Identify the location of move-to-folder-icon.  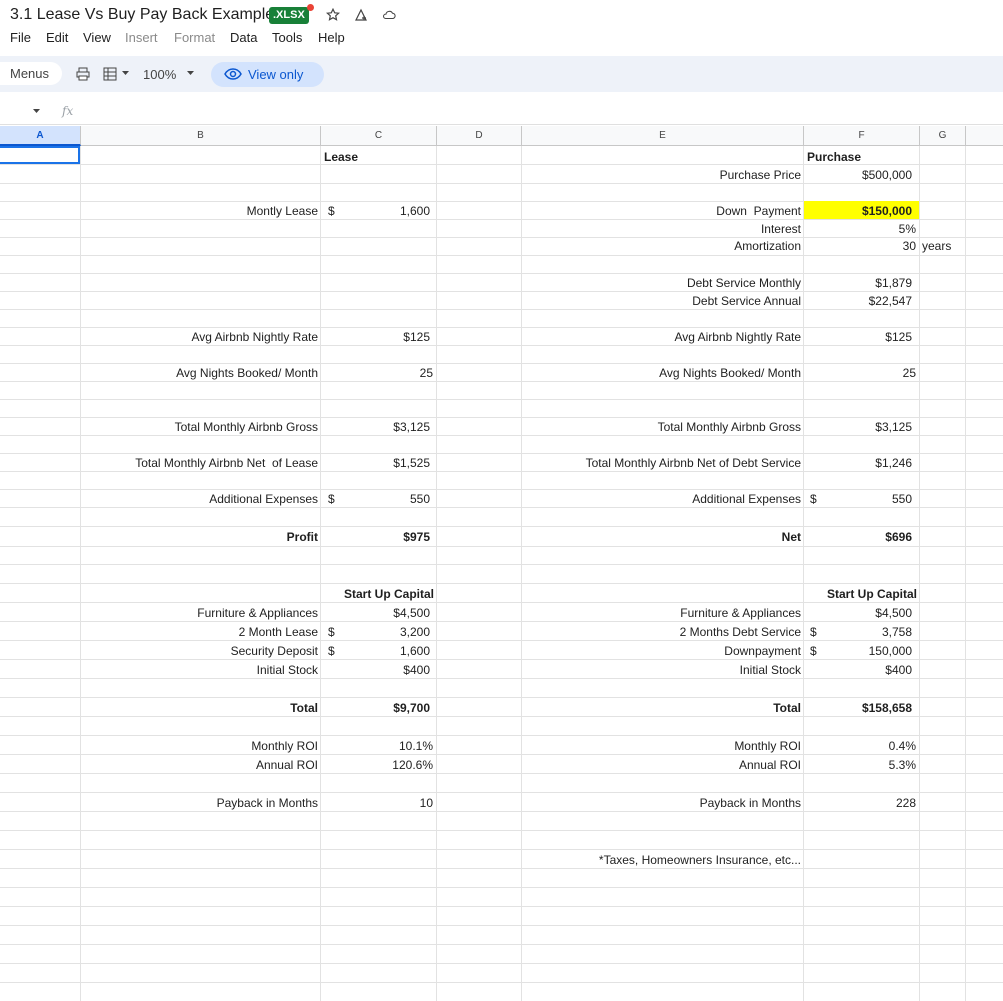
(361, 15).